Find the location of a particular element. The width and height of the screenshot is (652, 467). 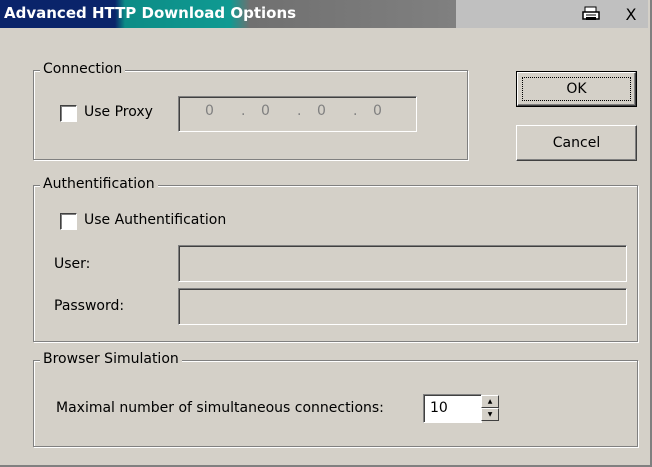

ok-button: OK is located at coordinates (576, 89).